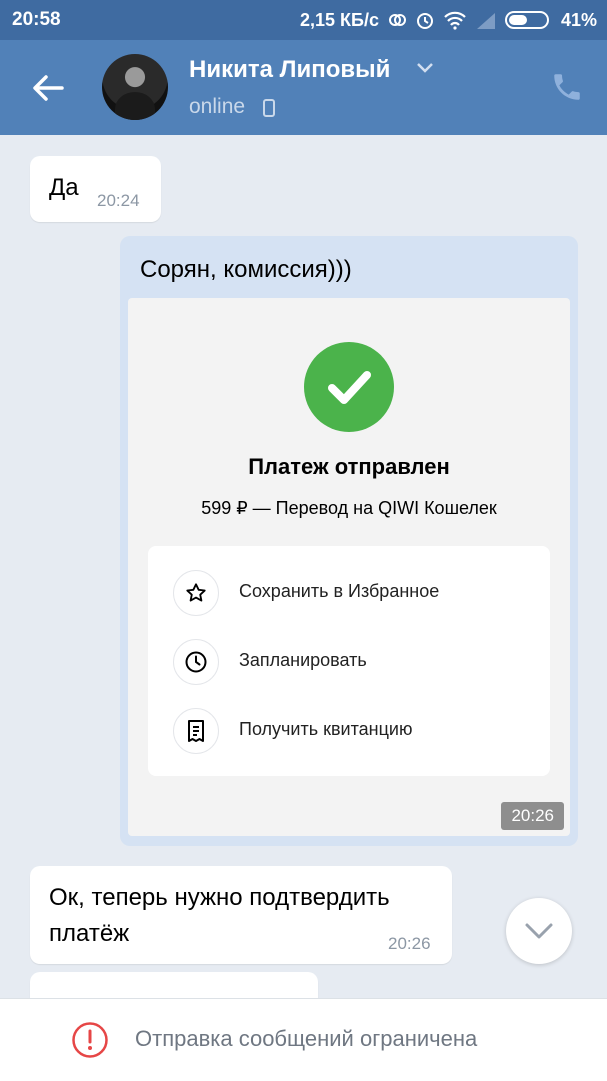 This screenshot has width=607, height=1081. What do you see at coordinates (349, 508) in the screenshot?
I see `payment-subtitle: 599 ₽ — Перевод на QIWI Кошелек` at bounding box center [349, 508].